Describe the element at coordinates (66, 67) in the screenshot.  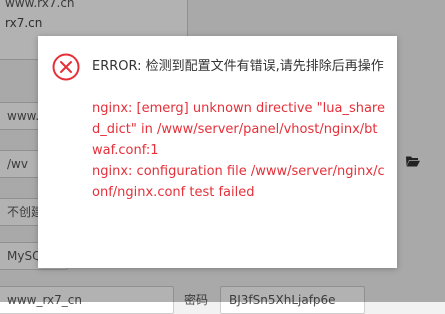
I see `error-circle-x-icon` at that location.